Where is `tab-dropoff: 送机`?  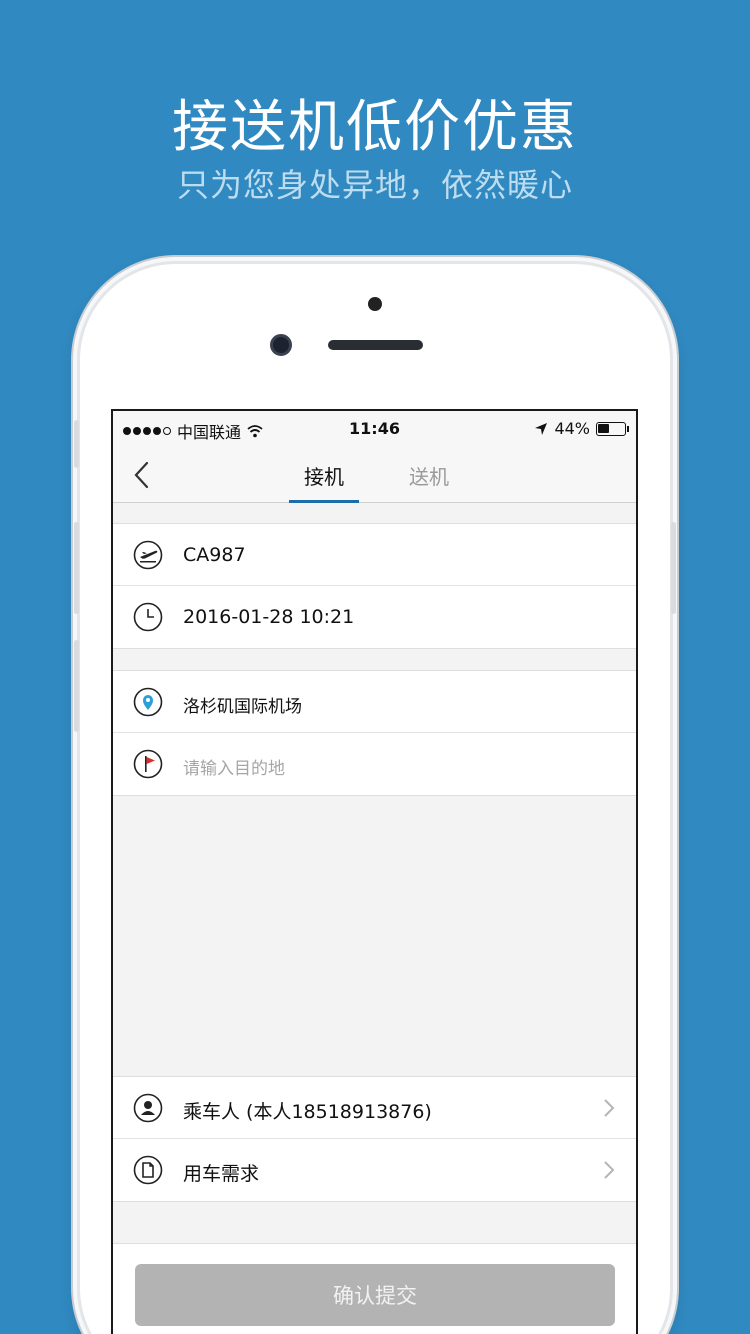
tab-dropoff: 送机 is located at coordinates (429, 482).